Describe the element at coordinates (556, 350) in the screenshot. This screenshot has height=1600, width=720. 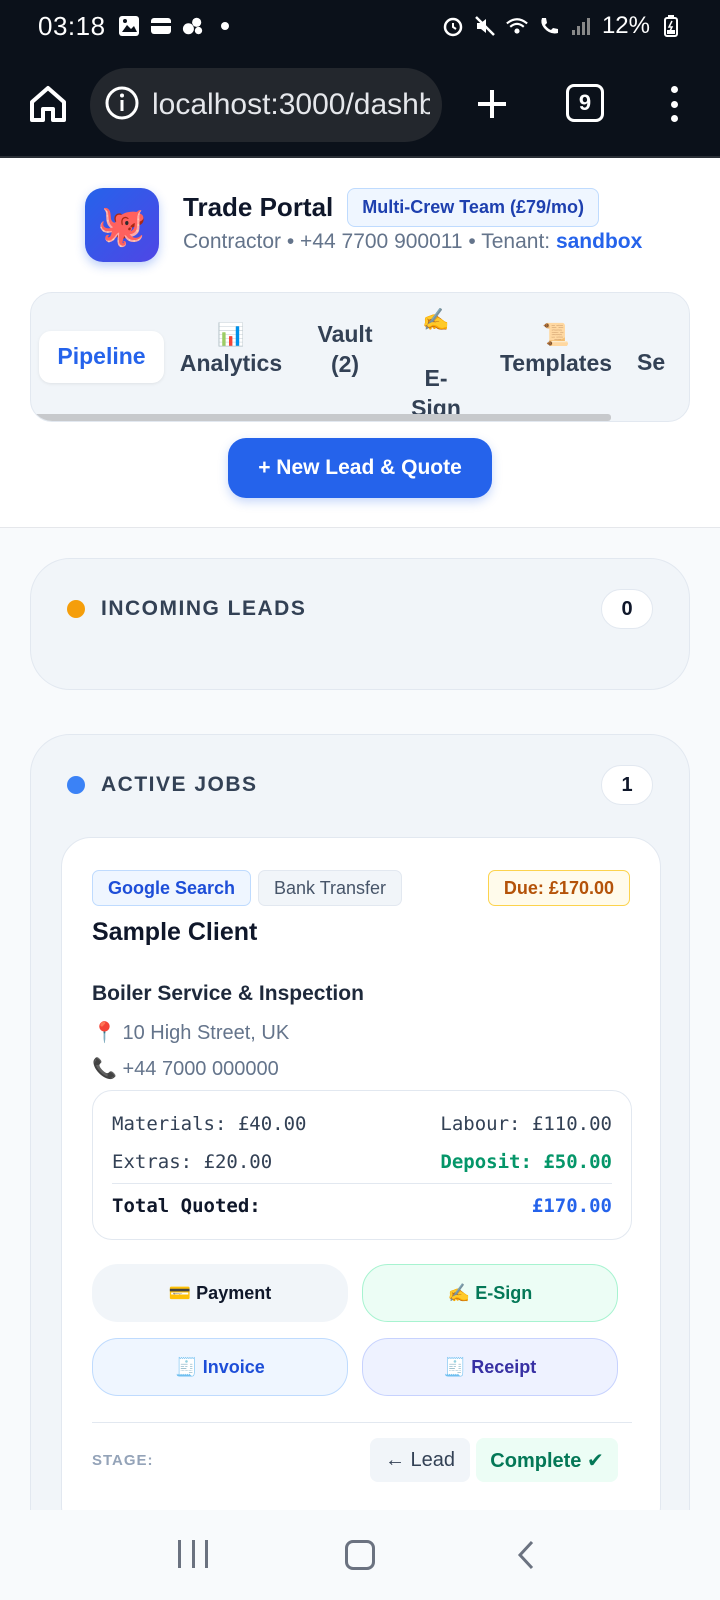
I see `tab-templates: 📜 Templates` at that location.